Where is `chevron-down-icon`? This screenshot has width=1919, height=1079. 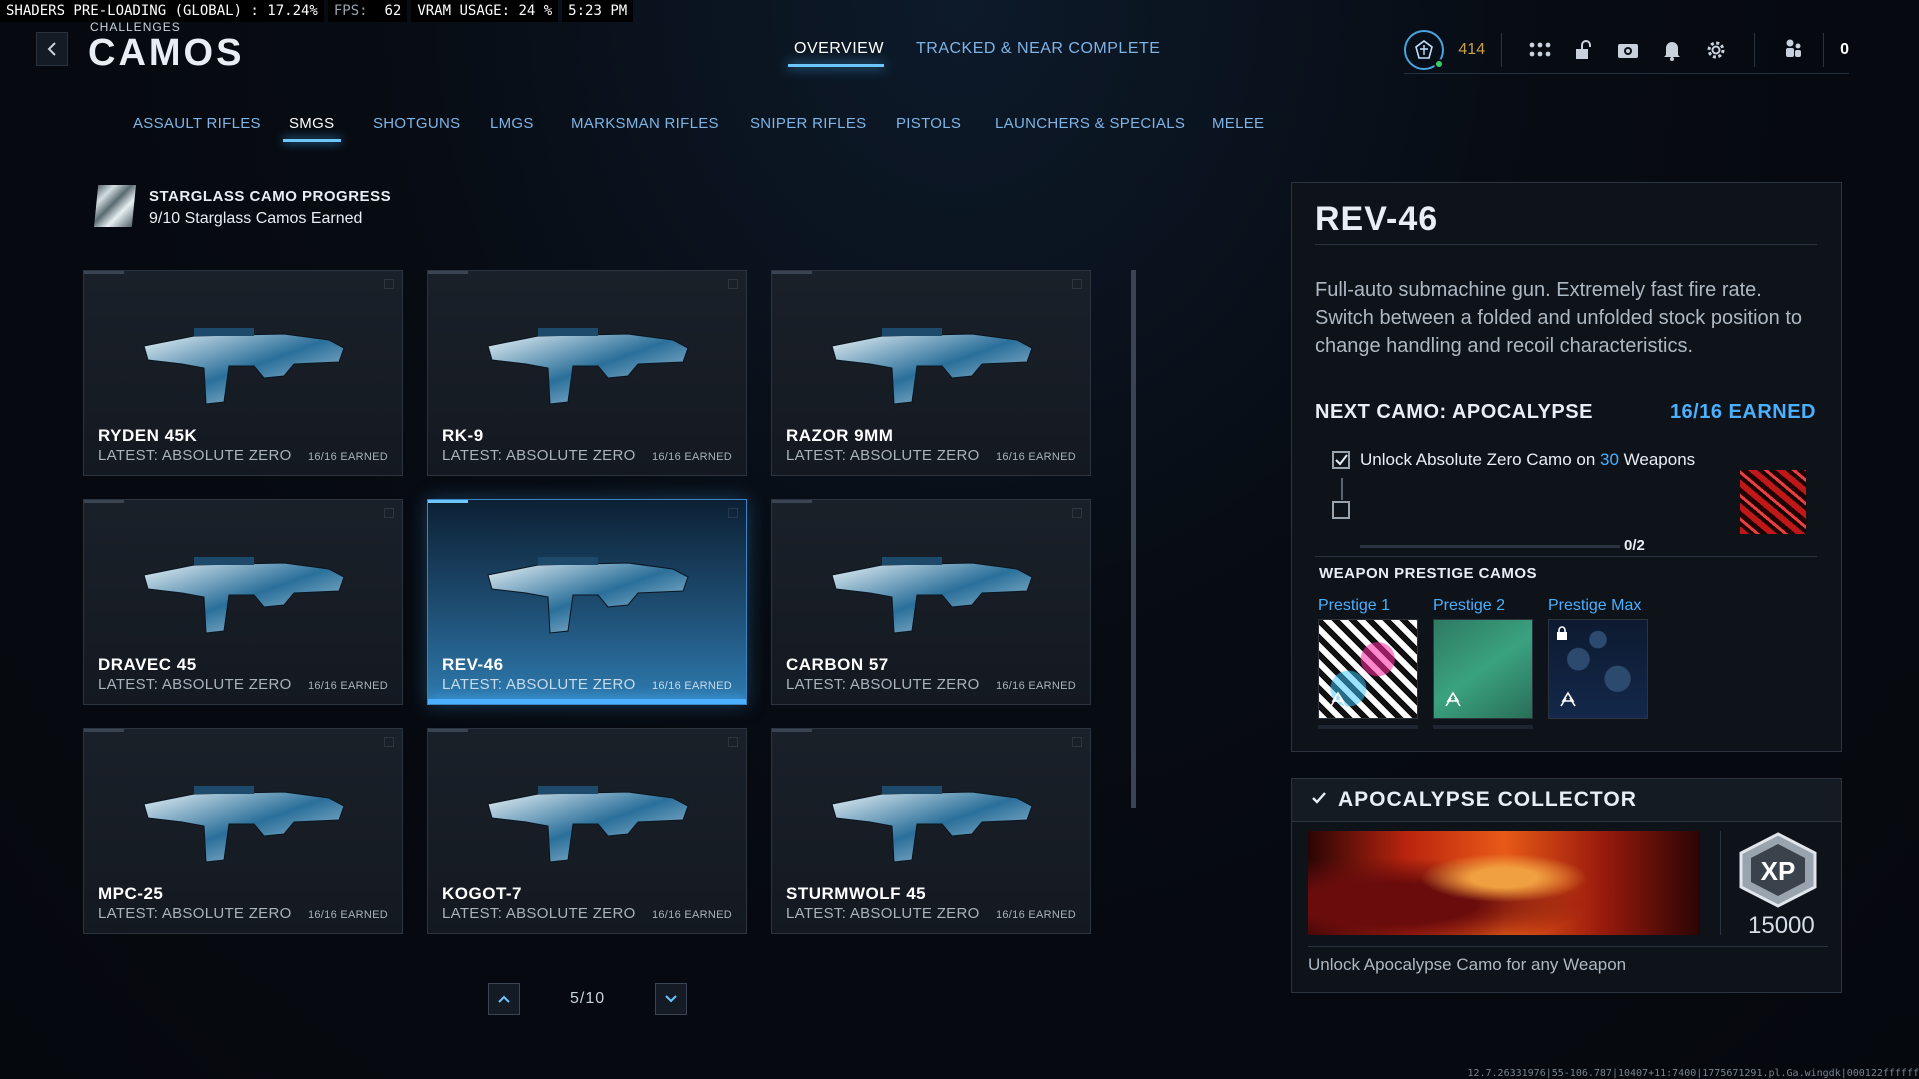 chevron-down-icon is located at coordinates (671, 999).